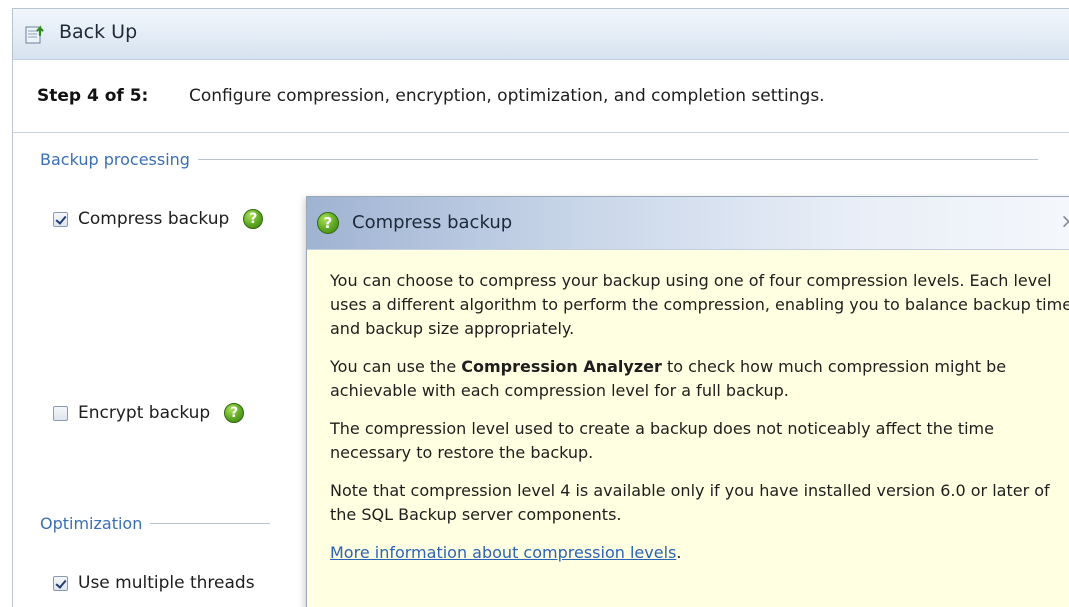  What do you see at coordinates (36, 34) in the screenshot?
I see `backup-wizard-icon` at bounding box center [36, 34].